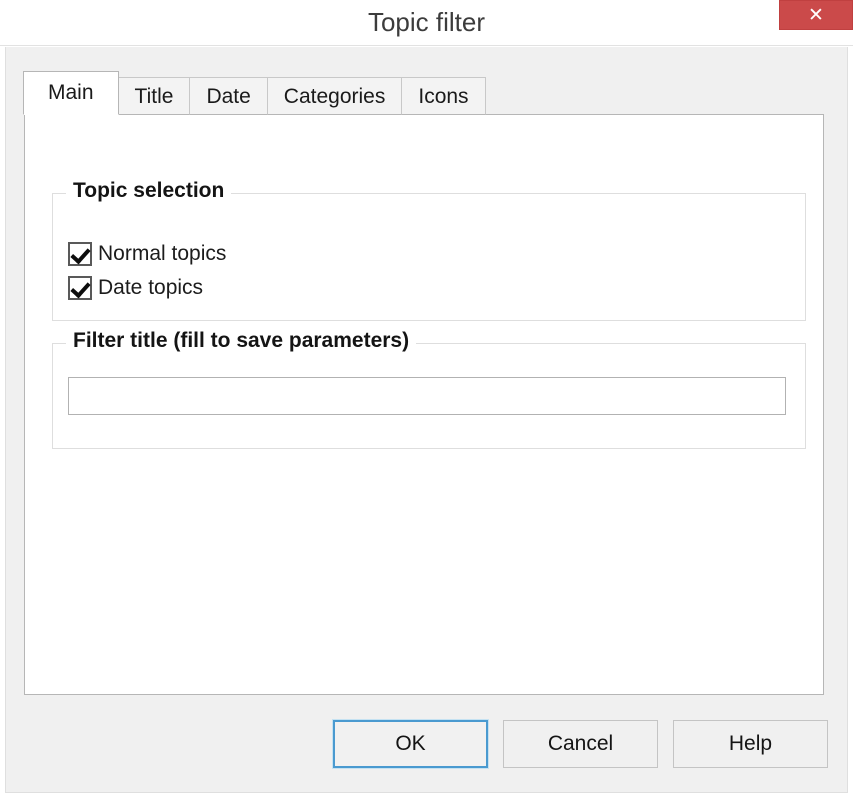 The width and height of the screenshot is (853, 800). I want to click on tab-title: Title, so click(154, 96).